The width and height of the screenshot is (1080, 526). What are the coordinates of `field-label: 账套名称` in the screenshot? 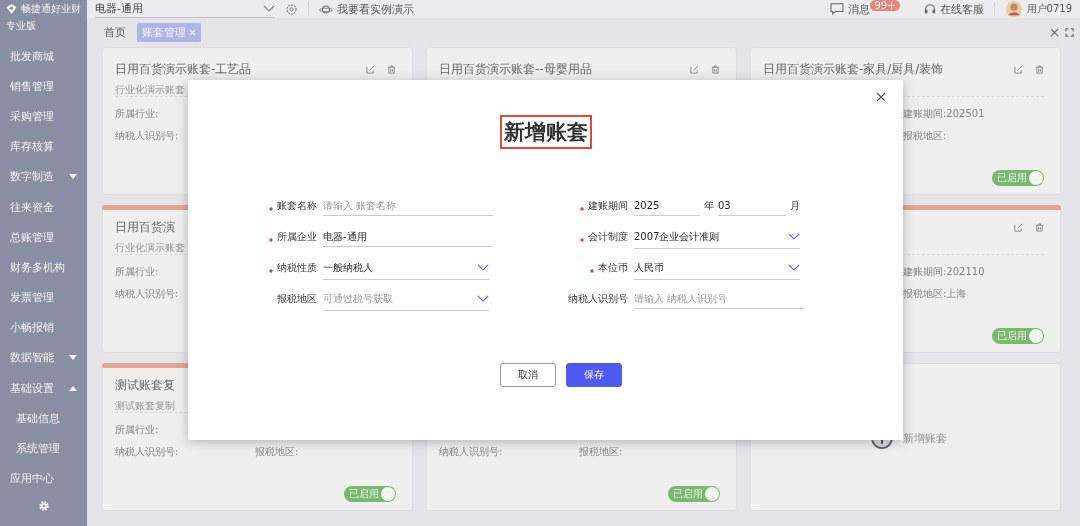 It's located at (297, 206).